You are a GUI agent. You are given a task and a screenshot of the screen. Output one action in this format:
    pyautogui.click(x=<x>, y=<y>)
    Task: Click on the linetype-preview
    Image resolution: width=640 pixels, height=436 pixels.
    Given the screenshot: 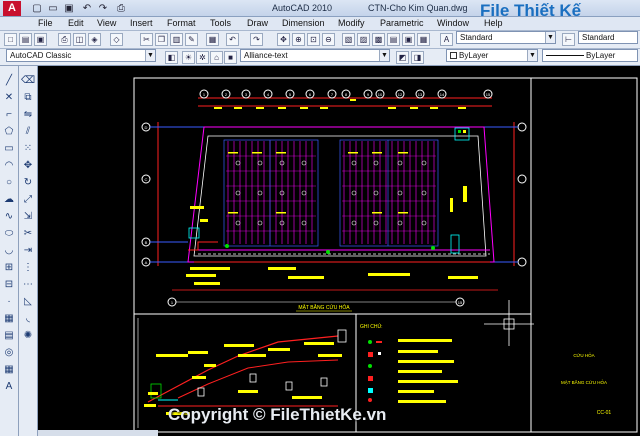 What is the action you would take?
    pyautogui.click(x=565, y=56)
    